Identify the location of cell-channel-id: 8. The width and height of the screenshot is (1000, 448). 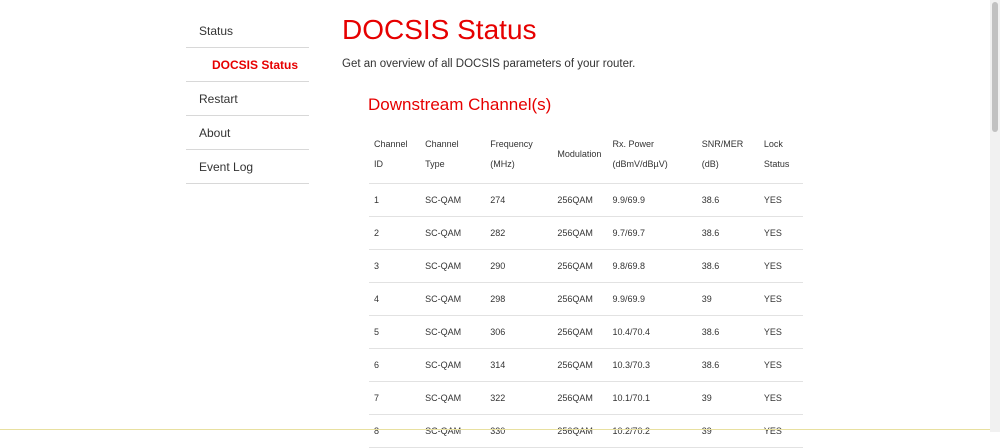
(395, 431).